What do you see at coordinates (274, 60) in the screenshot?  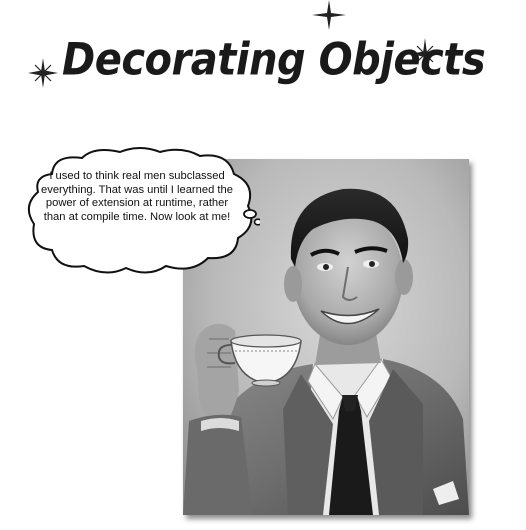 I see `page-title: Decorating Objects` at bounding box center [274, 60].